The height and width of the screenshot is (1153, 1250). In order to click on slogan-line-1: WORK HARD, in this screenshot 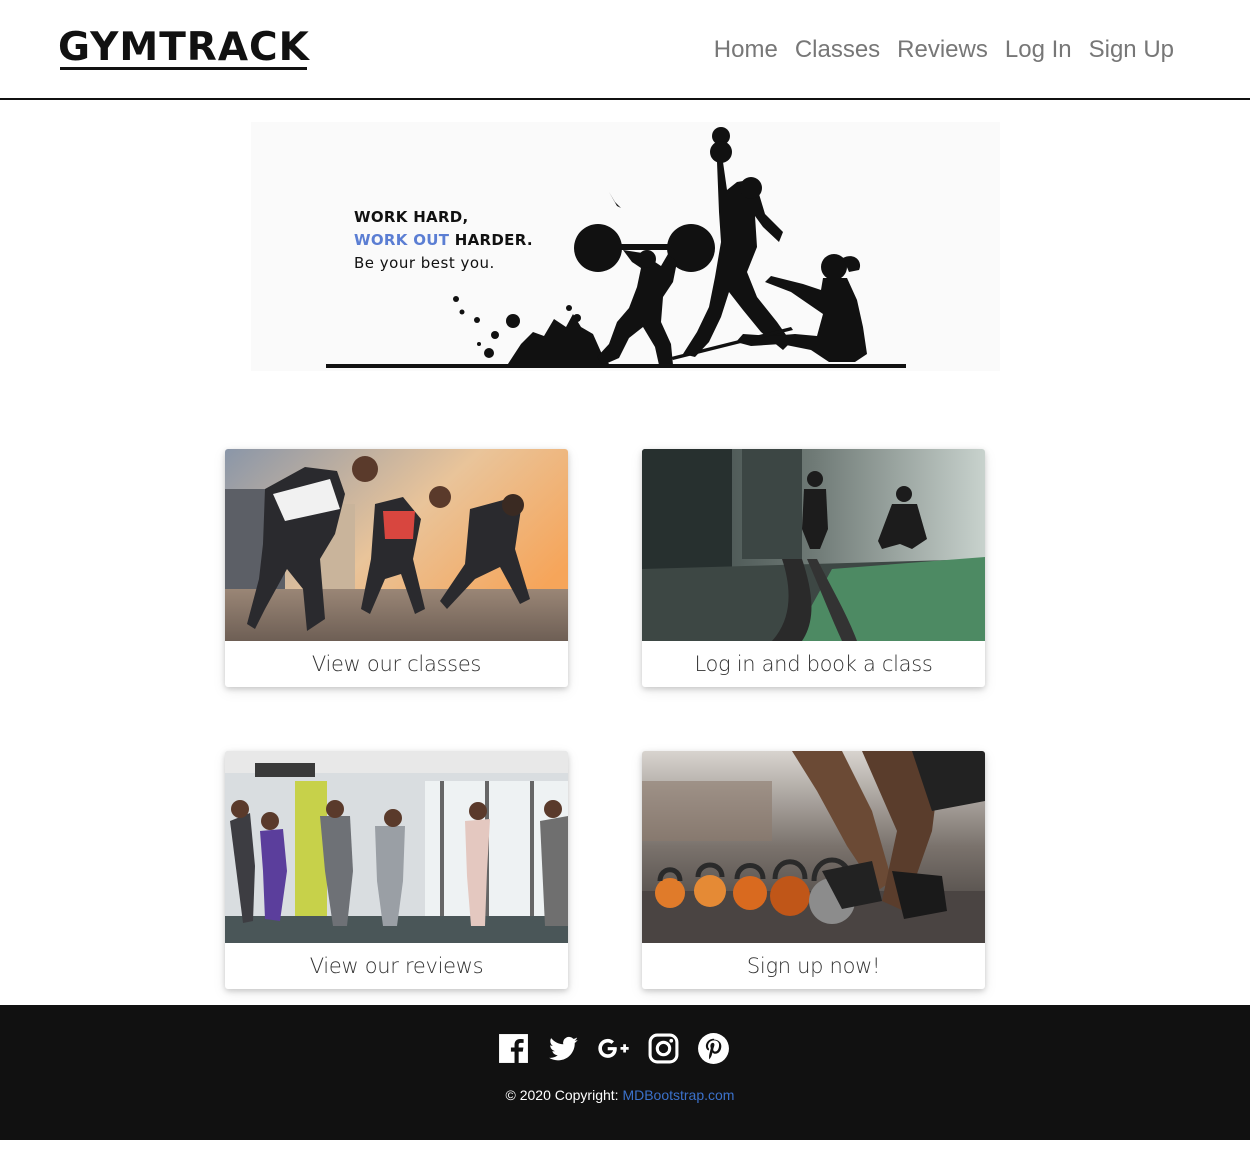, I will do `click(411, 217)`.